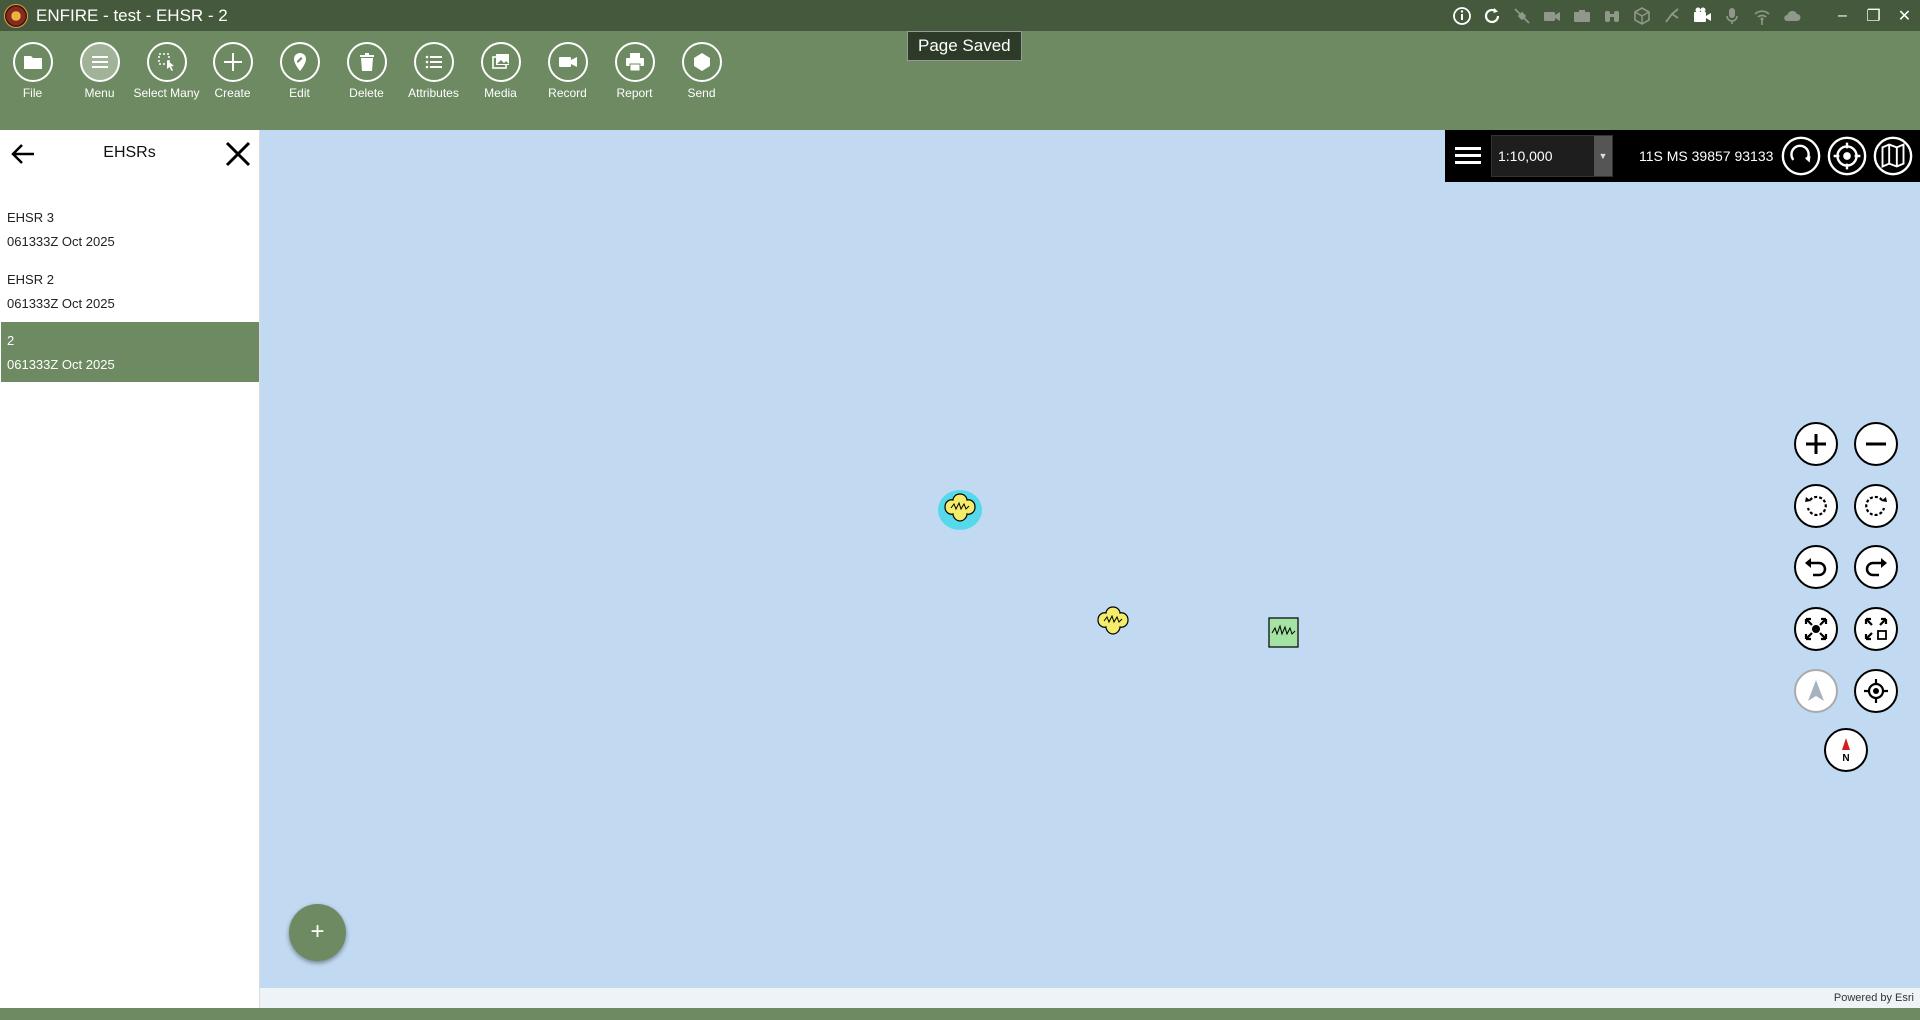  Describe the element at coordinates (433, 93) in the screenshot. I see `attributes-label: Attributes` at that location.